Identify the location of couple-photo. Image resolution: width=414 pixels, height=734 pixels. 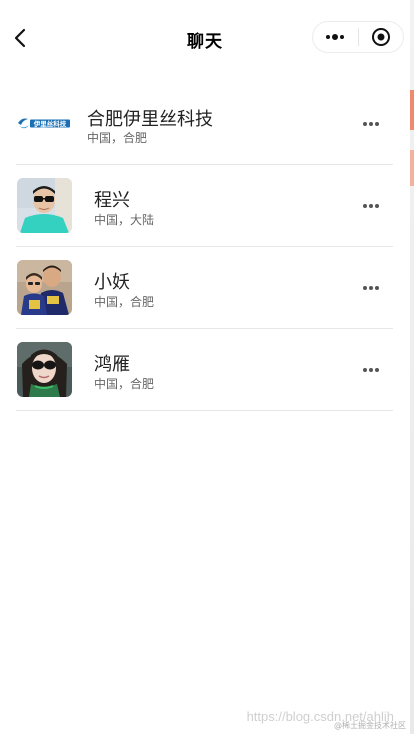
(44, 287).